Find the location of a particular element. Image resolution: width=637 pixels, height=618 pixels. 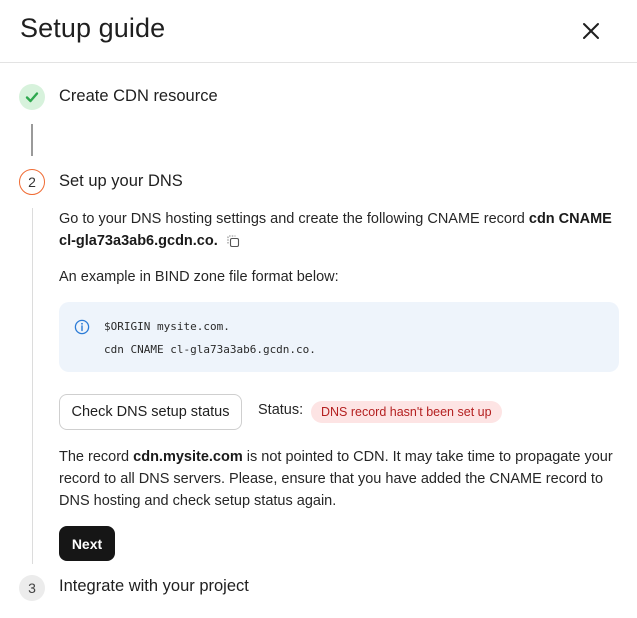

step-connector is located at coordinates (32, 140).